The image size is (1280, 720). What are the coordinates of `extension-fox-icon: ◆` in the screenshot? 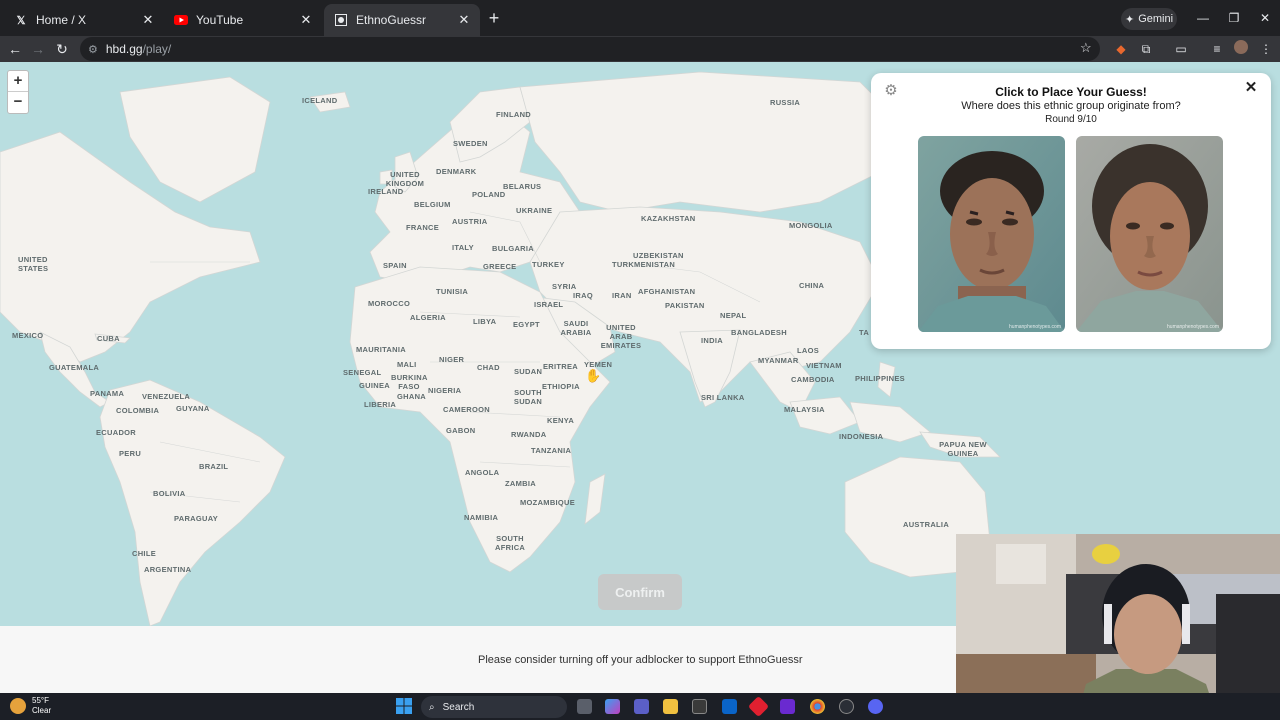 It's located at (1121, 49).